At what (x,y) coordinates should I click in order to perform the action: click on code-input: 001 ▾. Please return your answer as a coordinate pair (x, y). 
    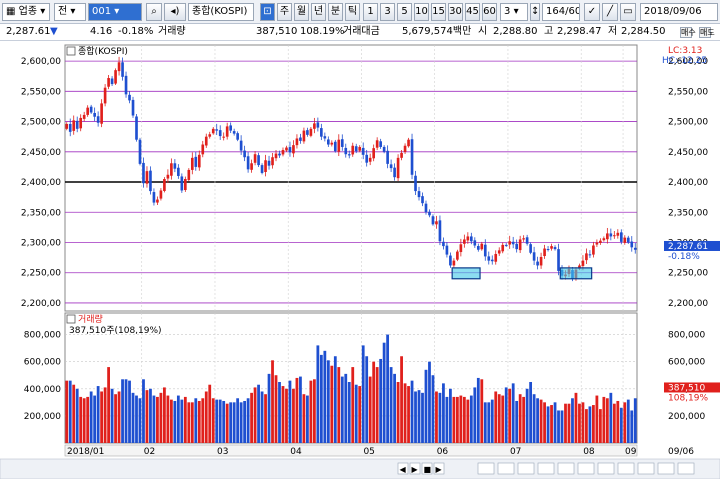
    Looking at the image, I should click on (115, 12).